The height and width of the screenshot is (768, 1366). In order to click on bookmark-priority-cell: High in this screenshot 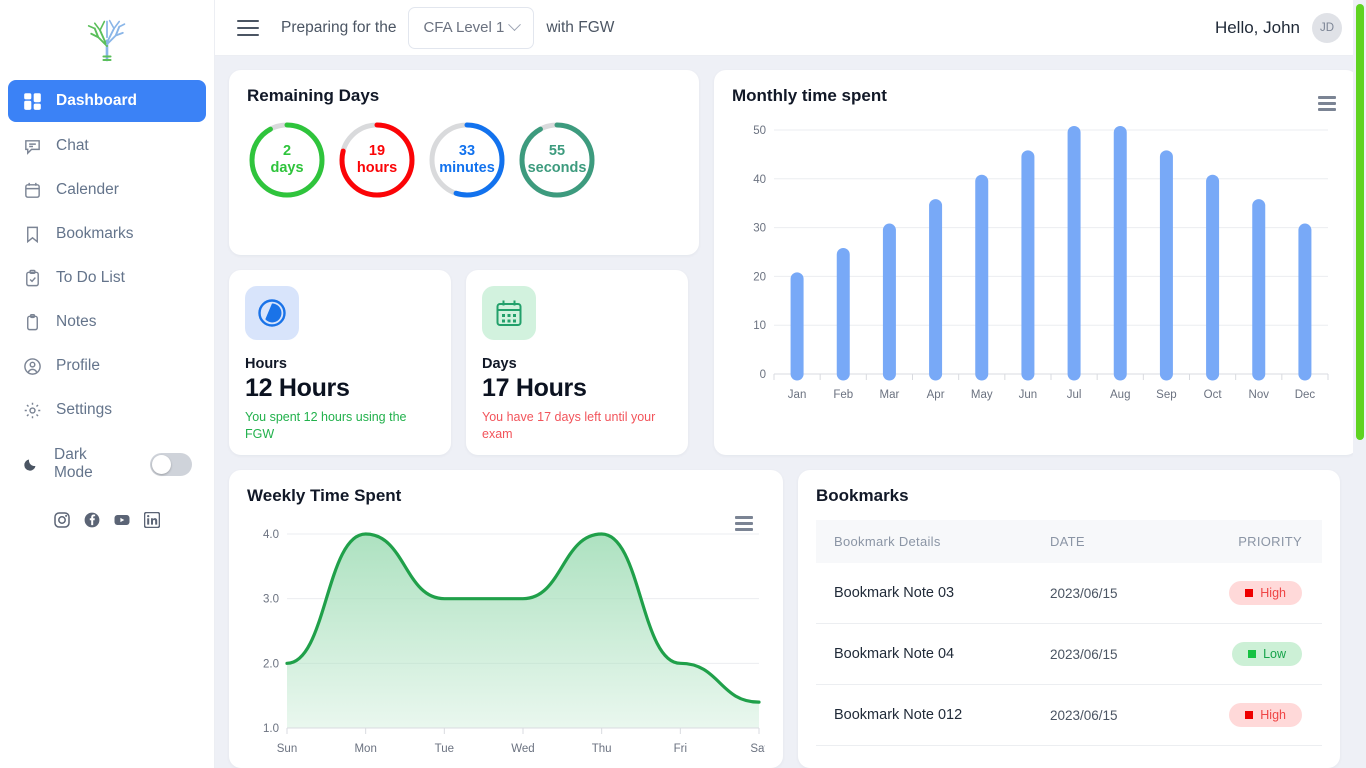, I will do `click(1240, 593)`.